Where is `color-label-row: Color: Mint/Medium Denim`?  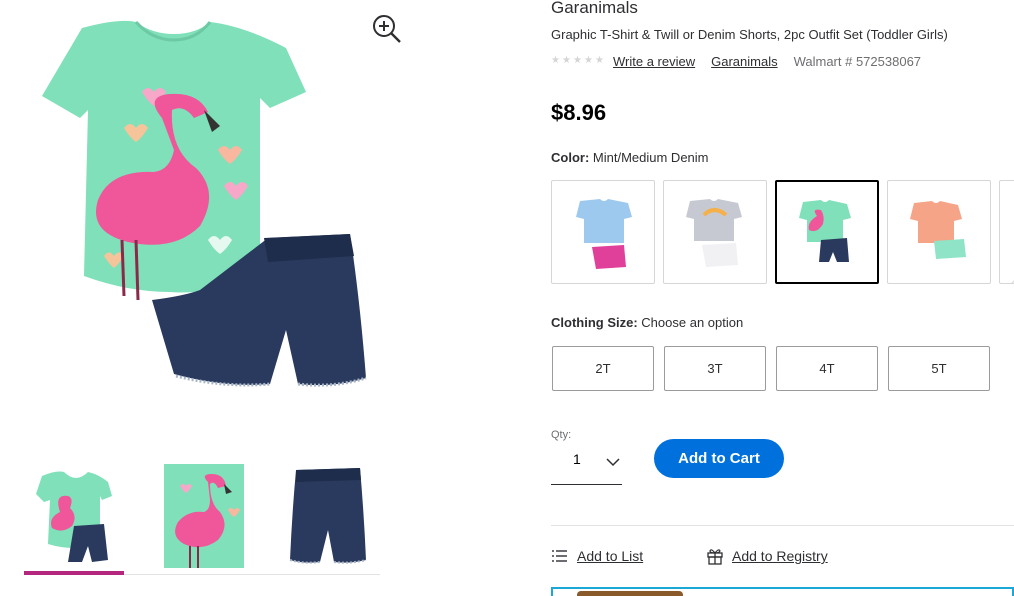
color-label-row: Color: Mint/Medium Denim is located at coordinates (630, 157).